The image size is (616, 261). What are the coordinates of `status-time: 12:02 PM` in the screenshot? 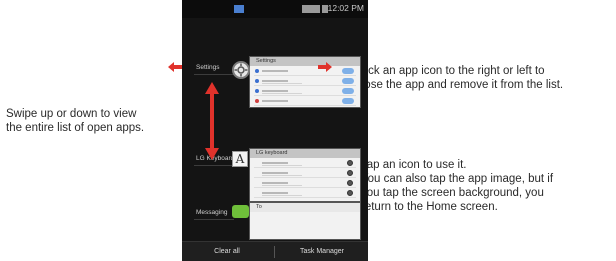 It's located at (345, 8).